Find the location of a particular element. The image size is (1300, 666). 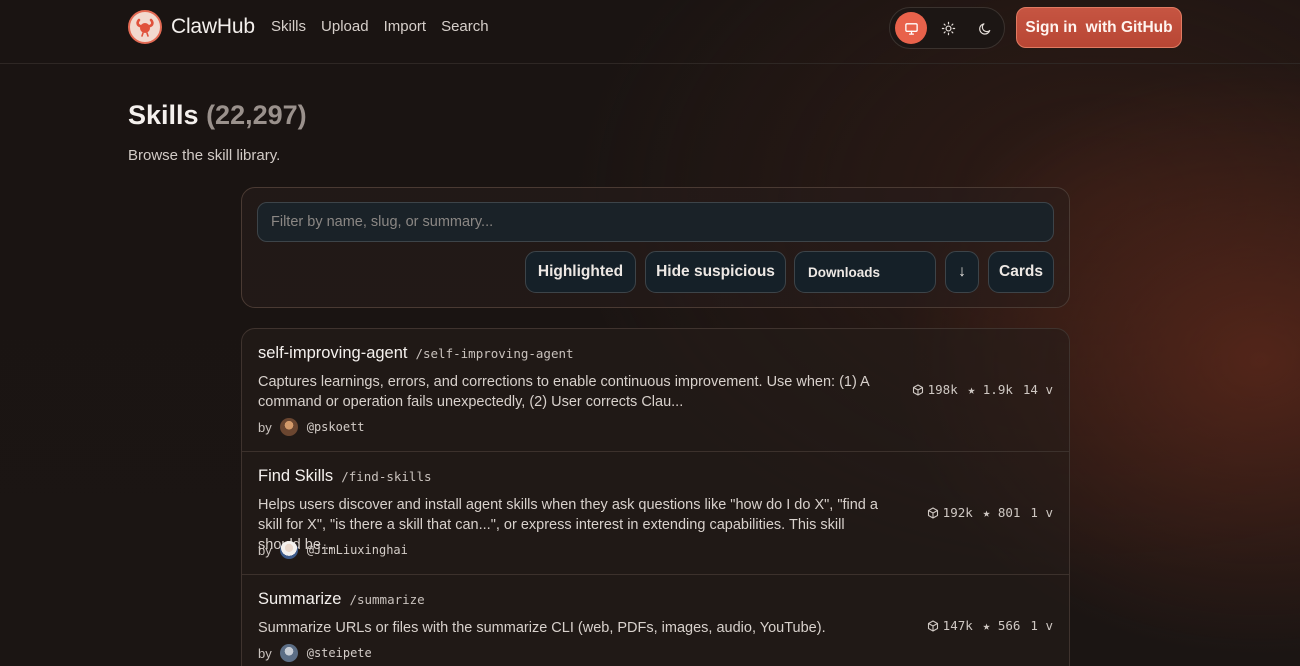

nav-search: Search is located at coordinates (465, 26).